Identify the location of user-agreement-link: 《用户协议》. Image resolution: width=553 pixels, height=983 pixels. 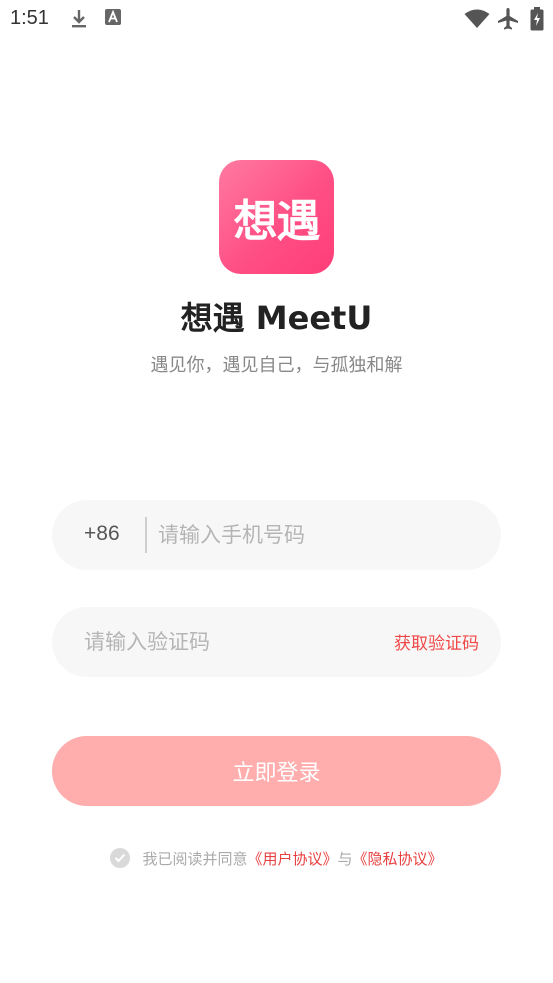
(292, 858).